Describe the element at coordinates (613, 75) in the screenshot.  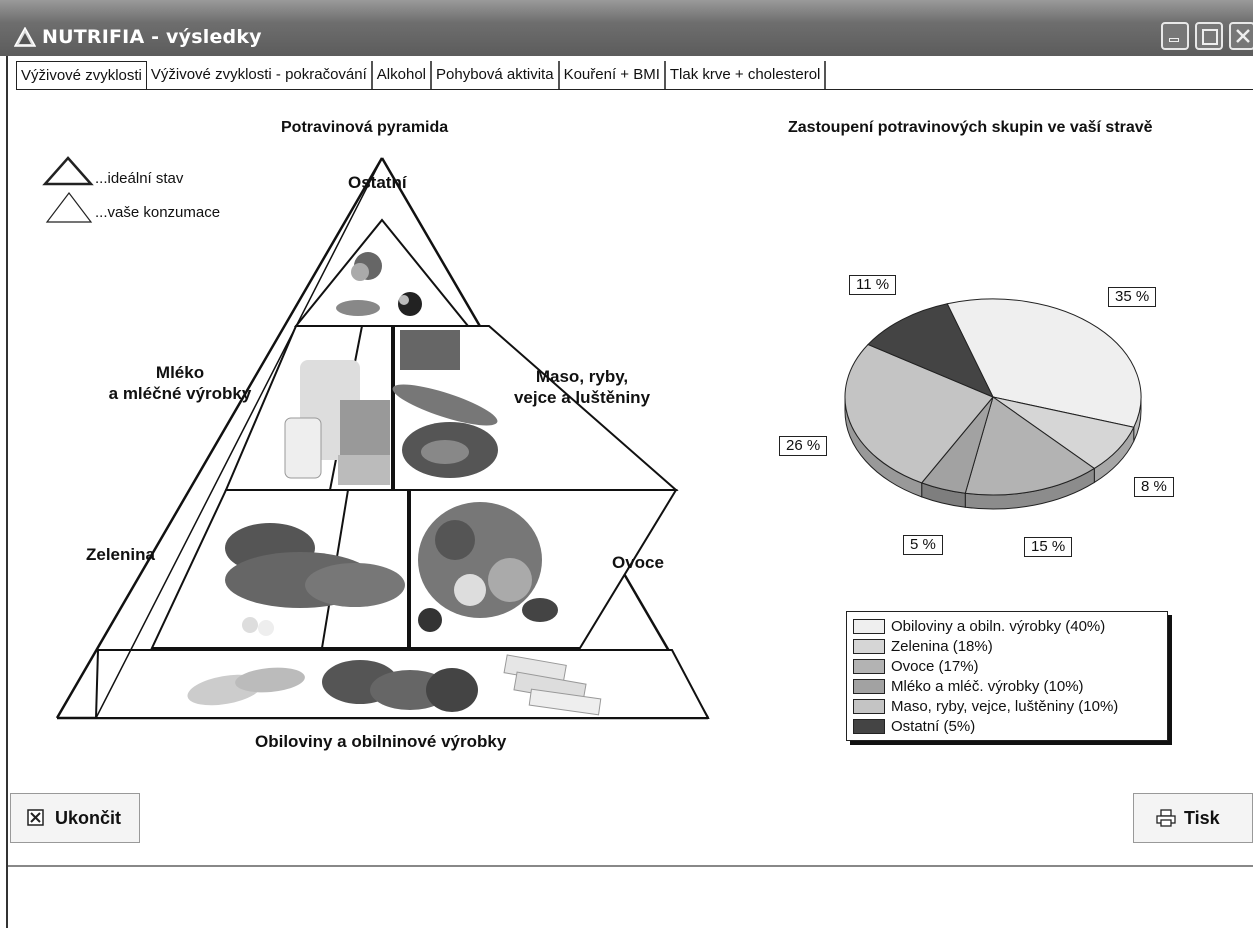
I see `tab-koureni-bmi: Kouření + BMI` at that location.